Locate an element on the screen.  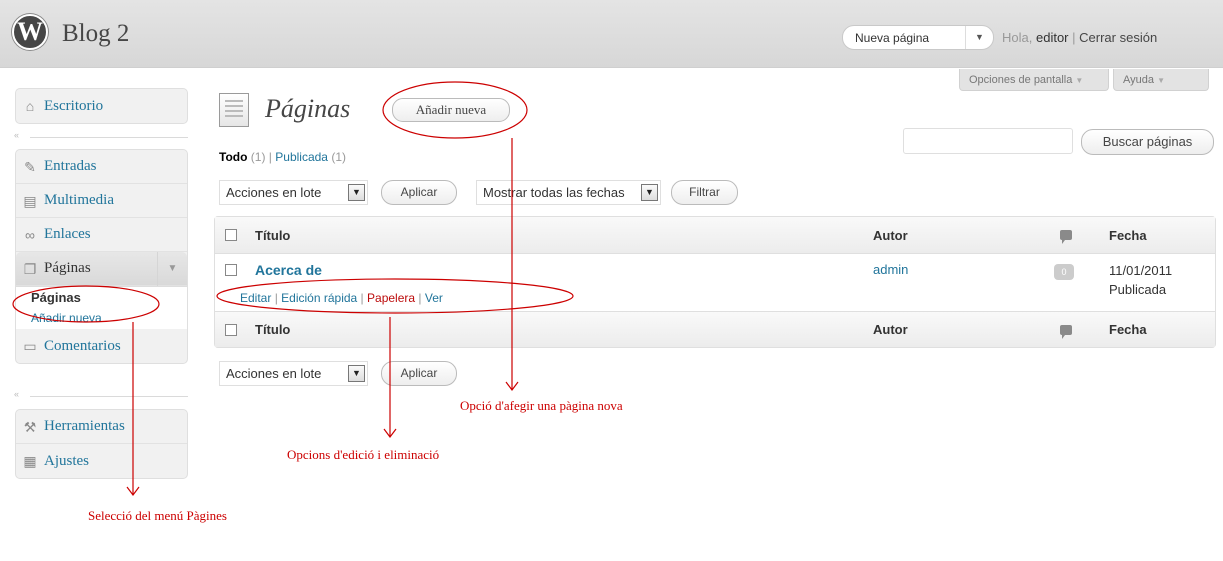
menu-group-settings: ⚒ Herramientas ▦ Ajustes is located at coordinates (101, 444).